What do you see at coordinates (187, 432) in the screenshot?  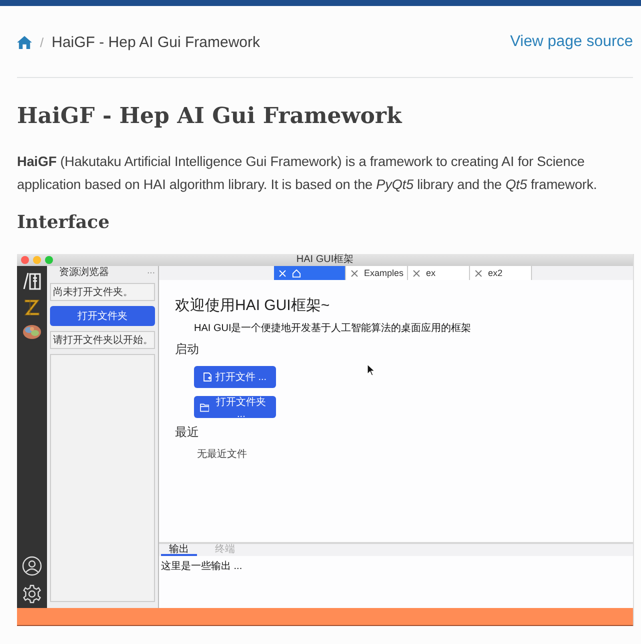 I see `recent-heading: 最近` at bounding box center [187, 432].